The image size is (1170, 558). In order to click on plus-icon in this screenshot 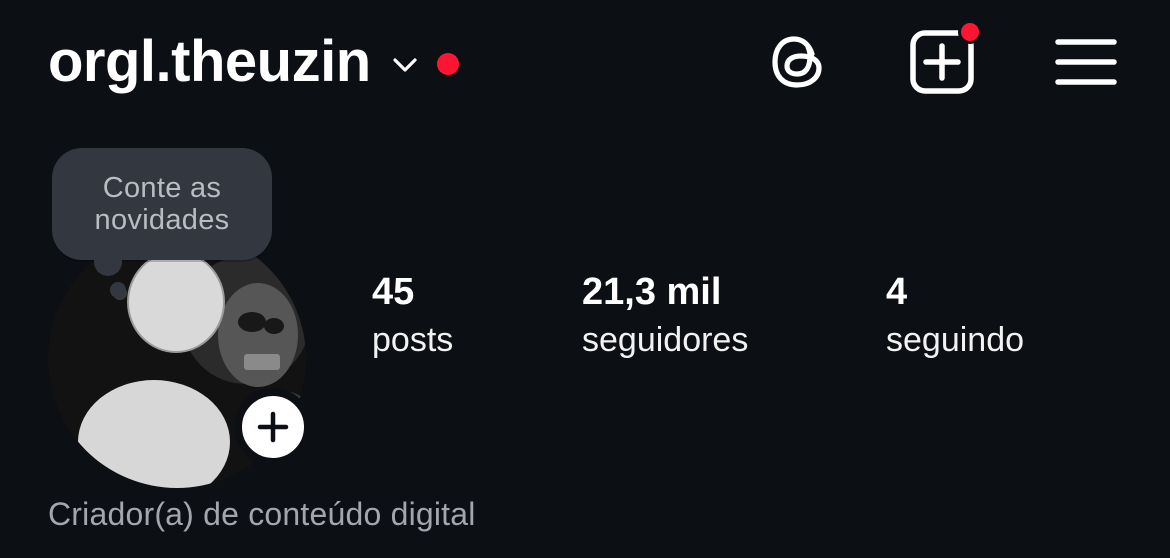, I will do `click(273, 427)`.